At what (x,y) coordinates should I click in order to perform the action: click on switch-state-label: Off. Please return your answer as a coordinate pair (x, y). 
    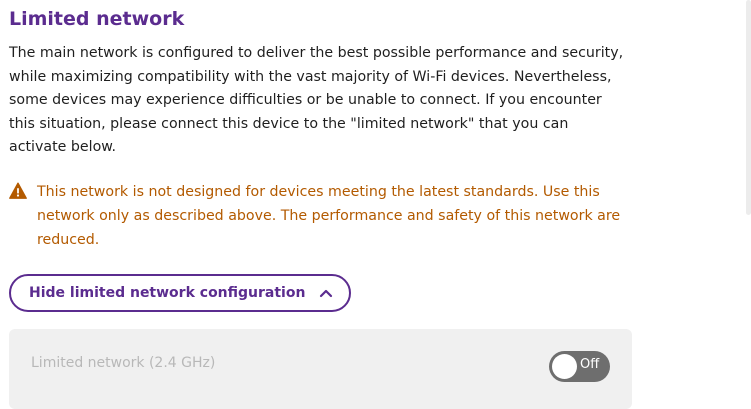
    Looking at the image, I should click on (590, 364).